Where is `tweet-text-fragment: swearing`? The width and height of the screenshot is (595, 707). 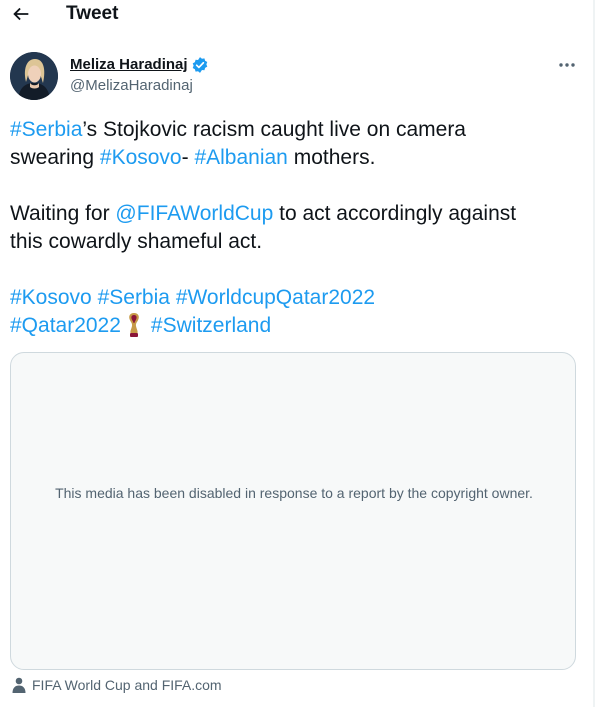 tweet-text-fragment: swearing is located at coordinates (55, 157).